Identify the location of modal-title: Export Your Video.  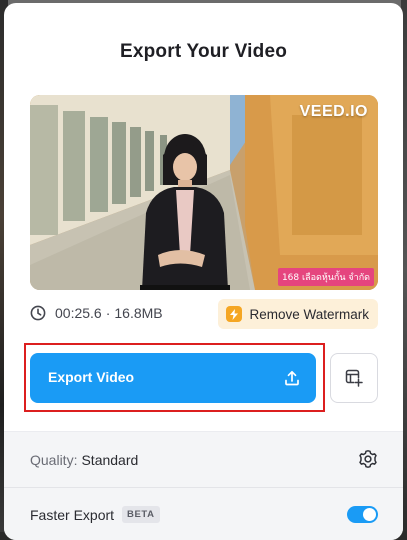
(203, 51).